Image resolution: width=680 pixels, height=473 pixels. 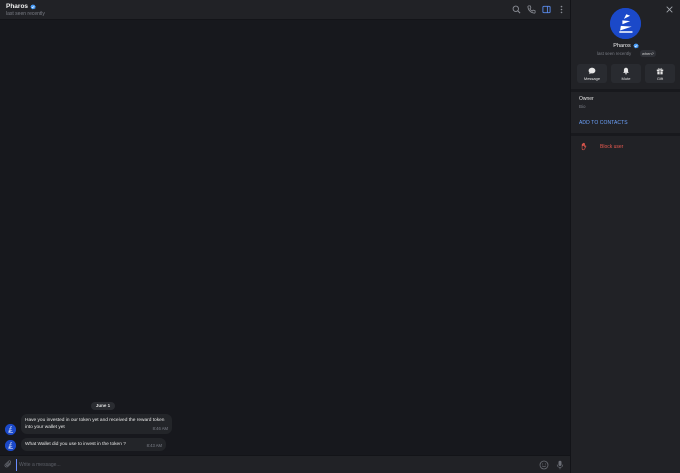 I want to click on owner-label: Owner, so click(x=586, y=99).